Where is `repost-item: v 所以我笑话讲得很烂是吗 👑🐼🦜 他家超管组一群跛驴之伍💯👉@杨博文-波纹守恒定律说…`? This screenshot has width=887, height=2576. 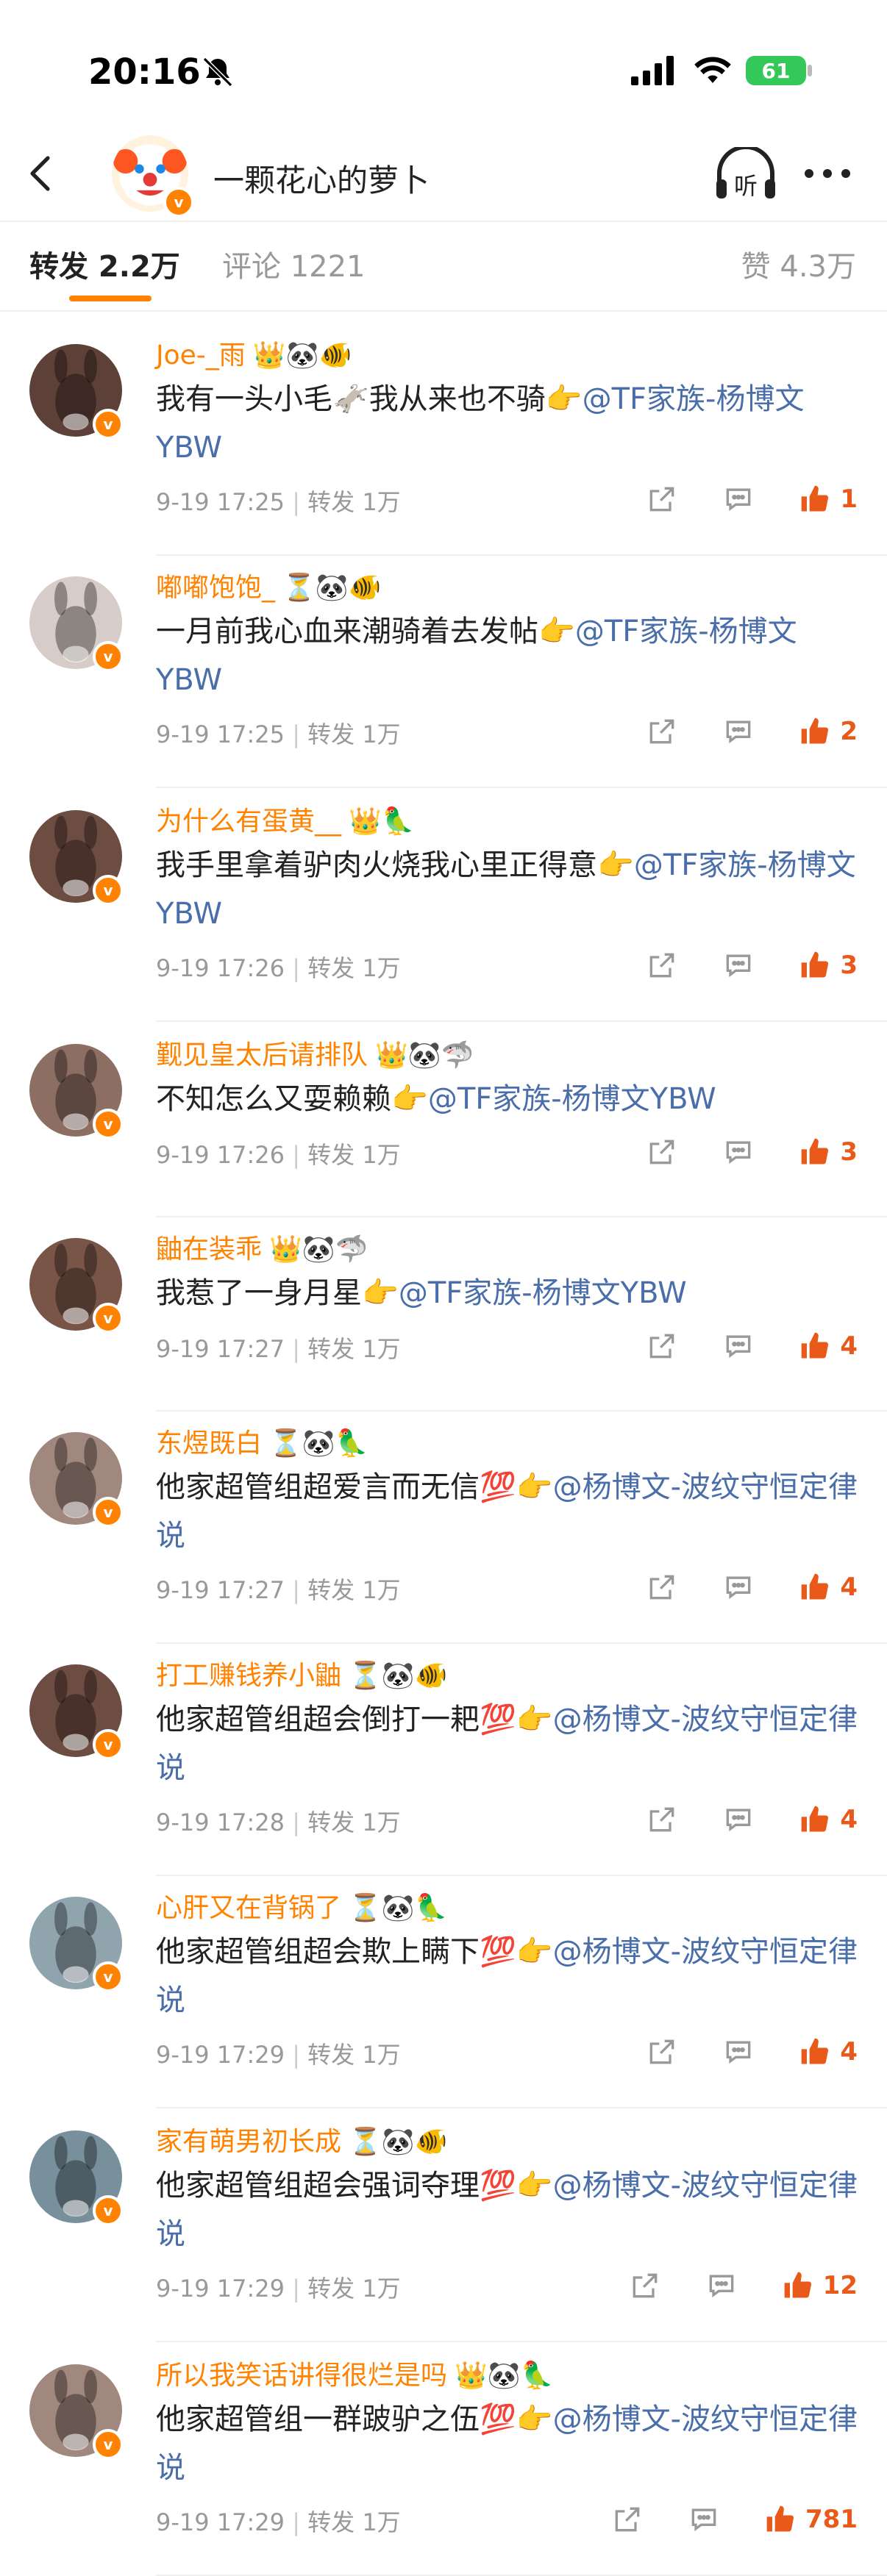
repost-item: v 所以我笑话讲得很烂是吗 👑🐼🦜 他家超管组一群跛驴之伍💯👉@杨博文-波纹守恒定律说… is located at coordinates (443, 2460).